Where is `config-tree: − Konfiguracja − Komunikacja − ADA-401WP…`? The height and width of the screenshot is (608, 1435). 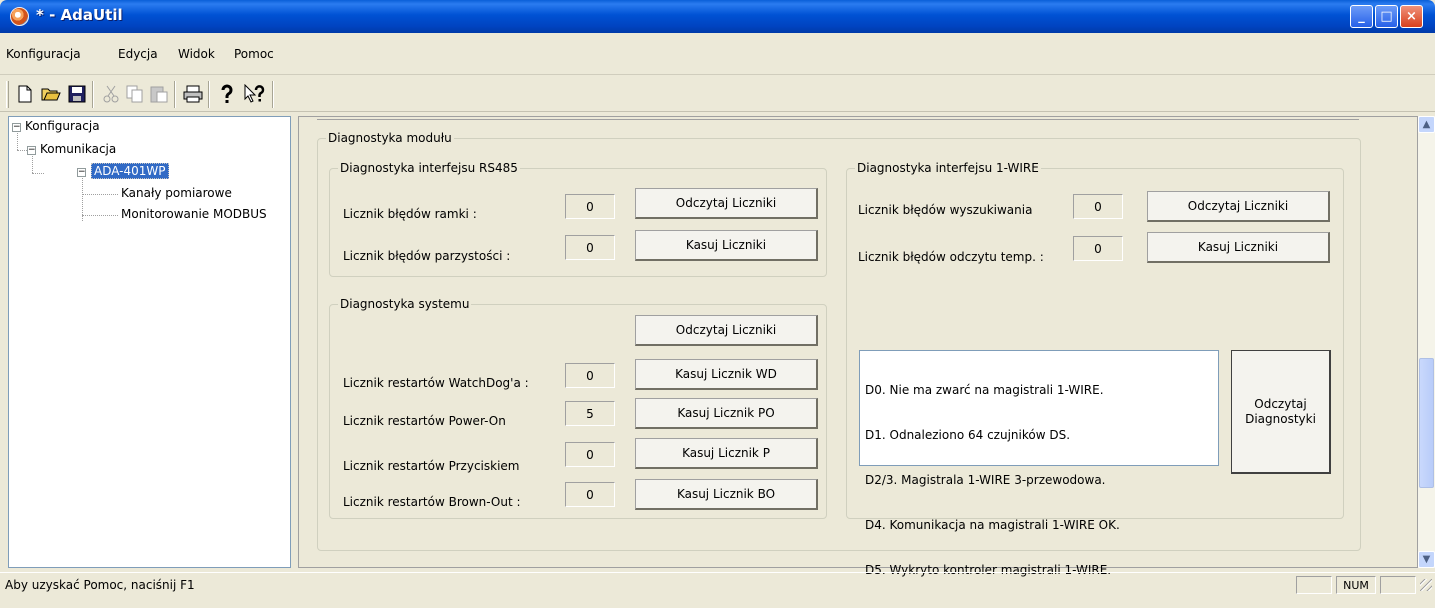
config-tree: − Konfiguracja − Komunikacja − ADA-401WP… is located at coordinates (149, 342).